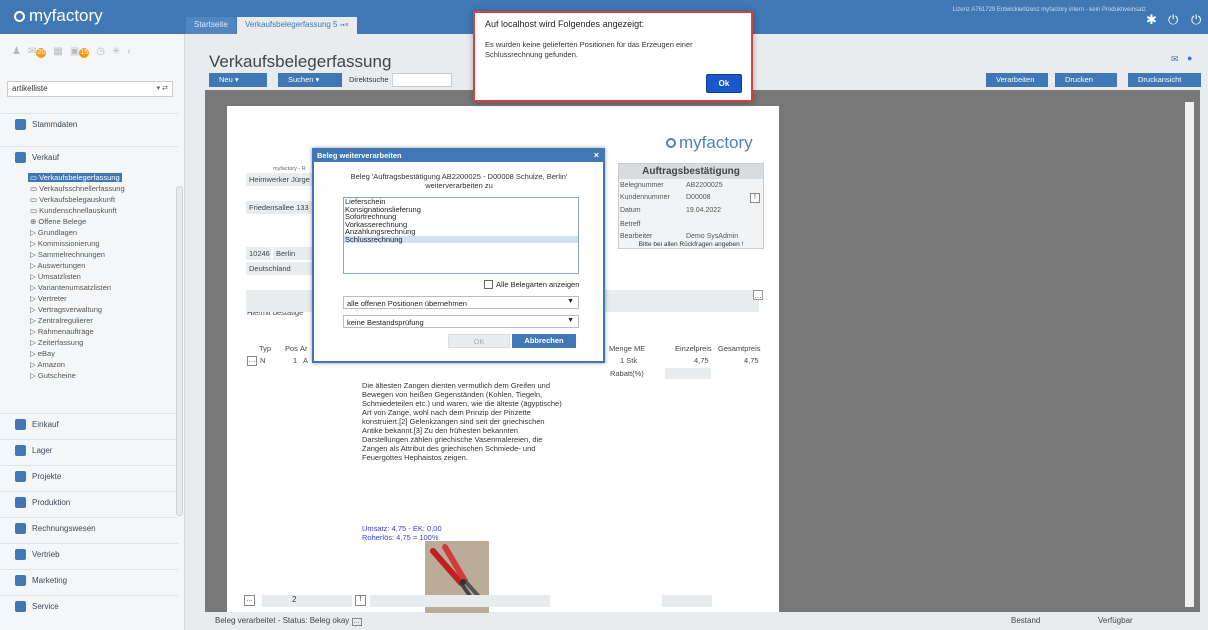 Image resolution: width=1208 pixels, height=630 pixels. I want to click on gear-icon: ✱, so click(1151, 20).